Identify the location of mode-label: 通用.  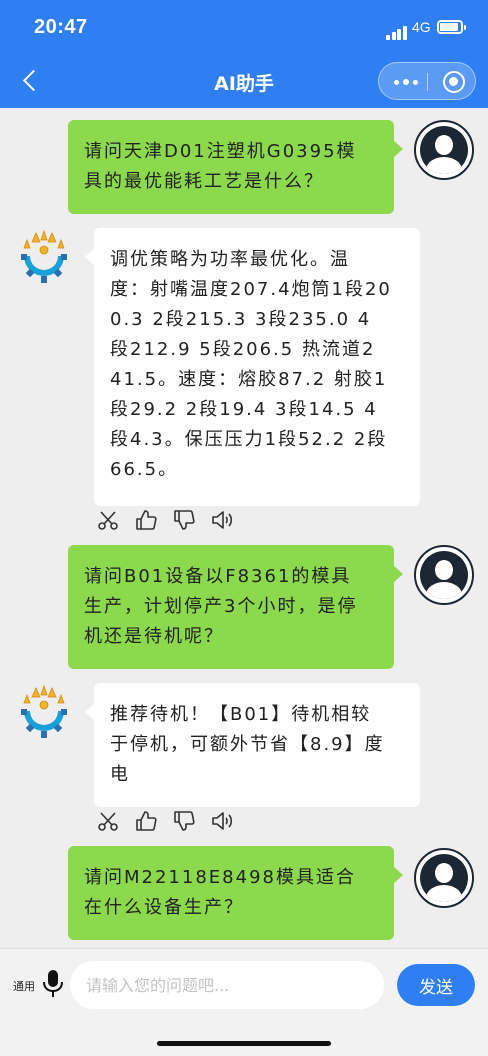
(24, 986).